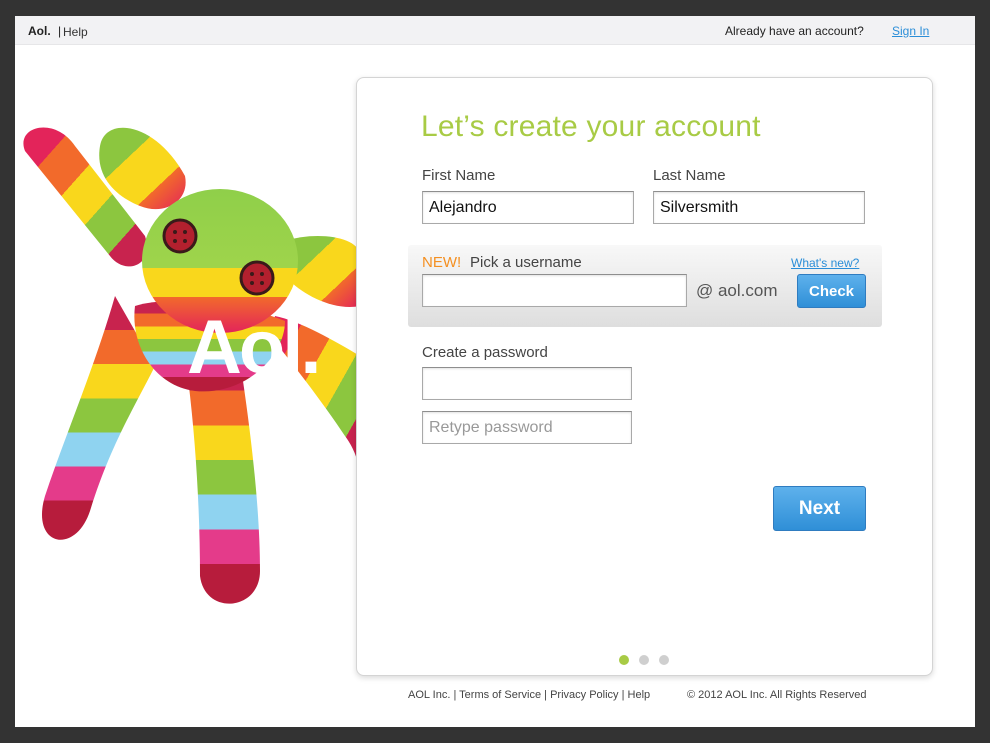  What do you see at coordinates (528, 207) in the screenshot?
I see `first-name-field` at bounding box center [528, 207].